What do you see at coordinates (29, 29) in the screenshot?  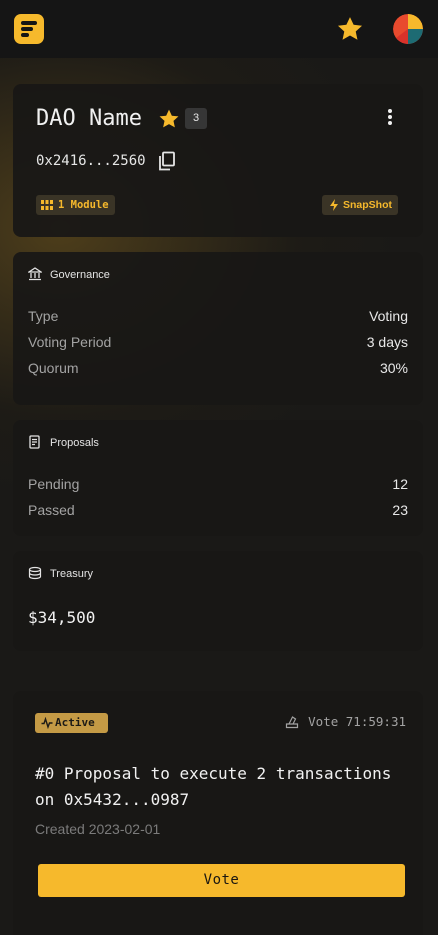 I see `app-logo-icon` at bounding box center [29, 29].